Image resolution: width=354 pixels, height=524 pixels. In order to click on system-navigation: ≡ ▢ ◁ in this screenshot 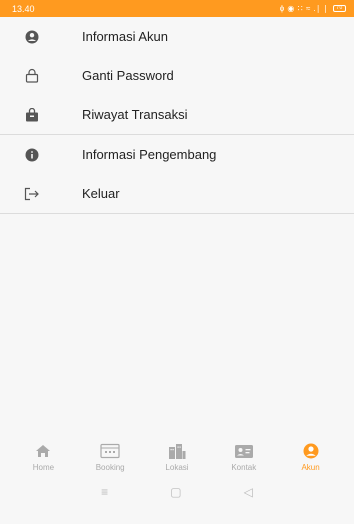, I will do `click(177, 492)`.